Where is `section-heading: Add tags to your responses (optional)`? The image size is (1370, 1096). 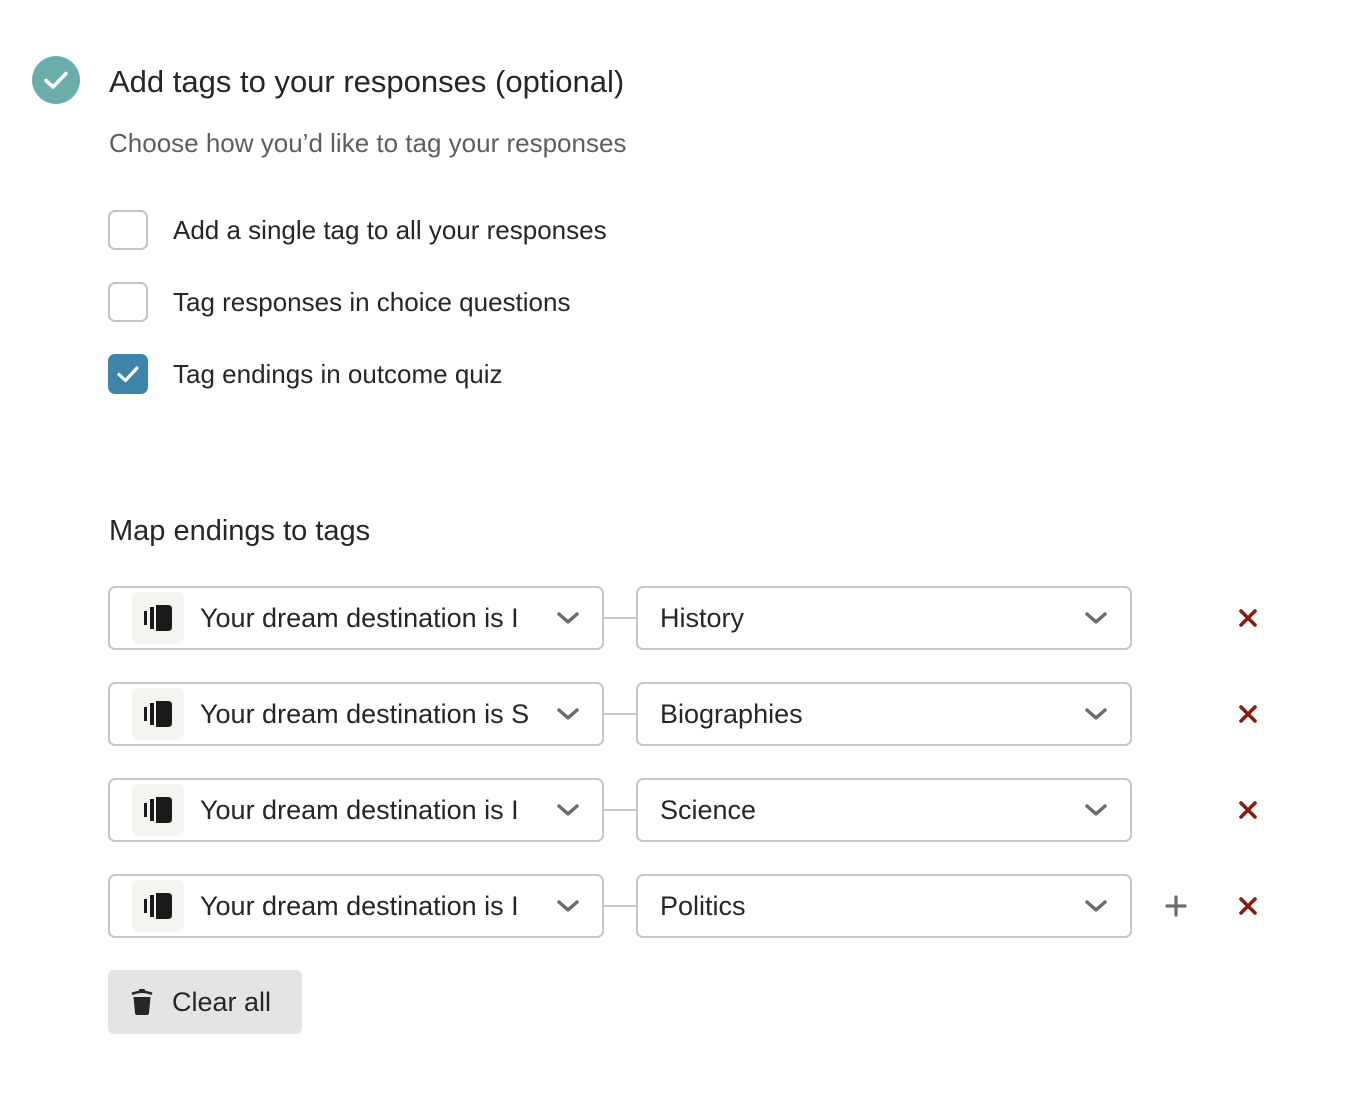
section-heading: Add tags to your responses (optional) is located at coordinates (367, 81).